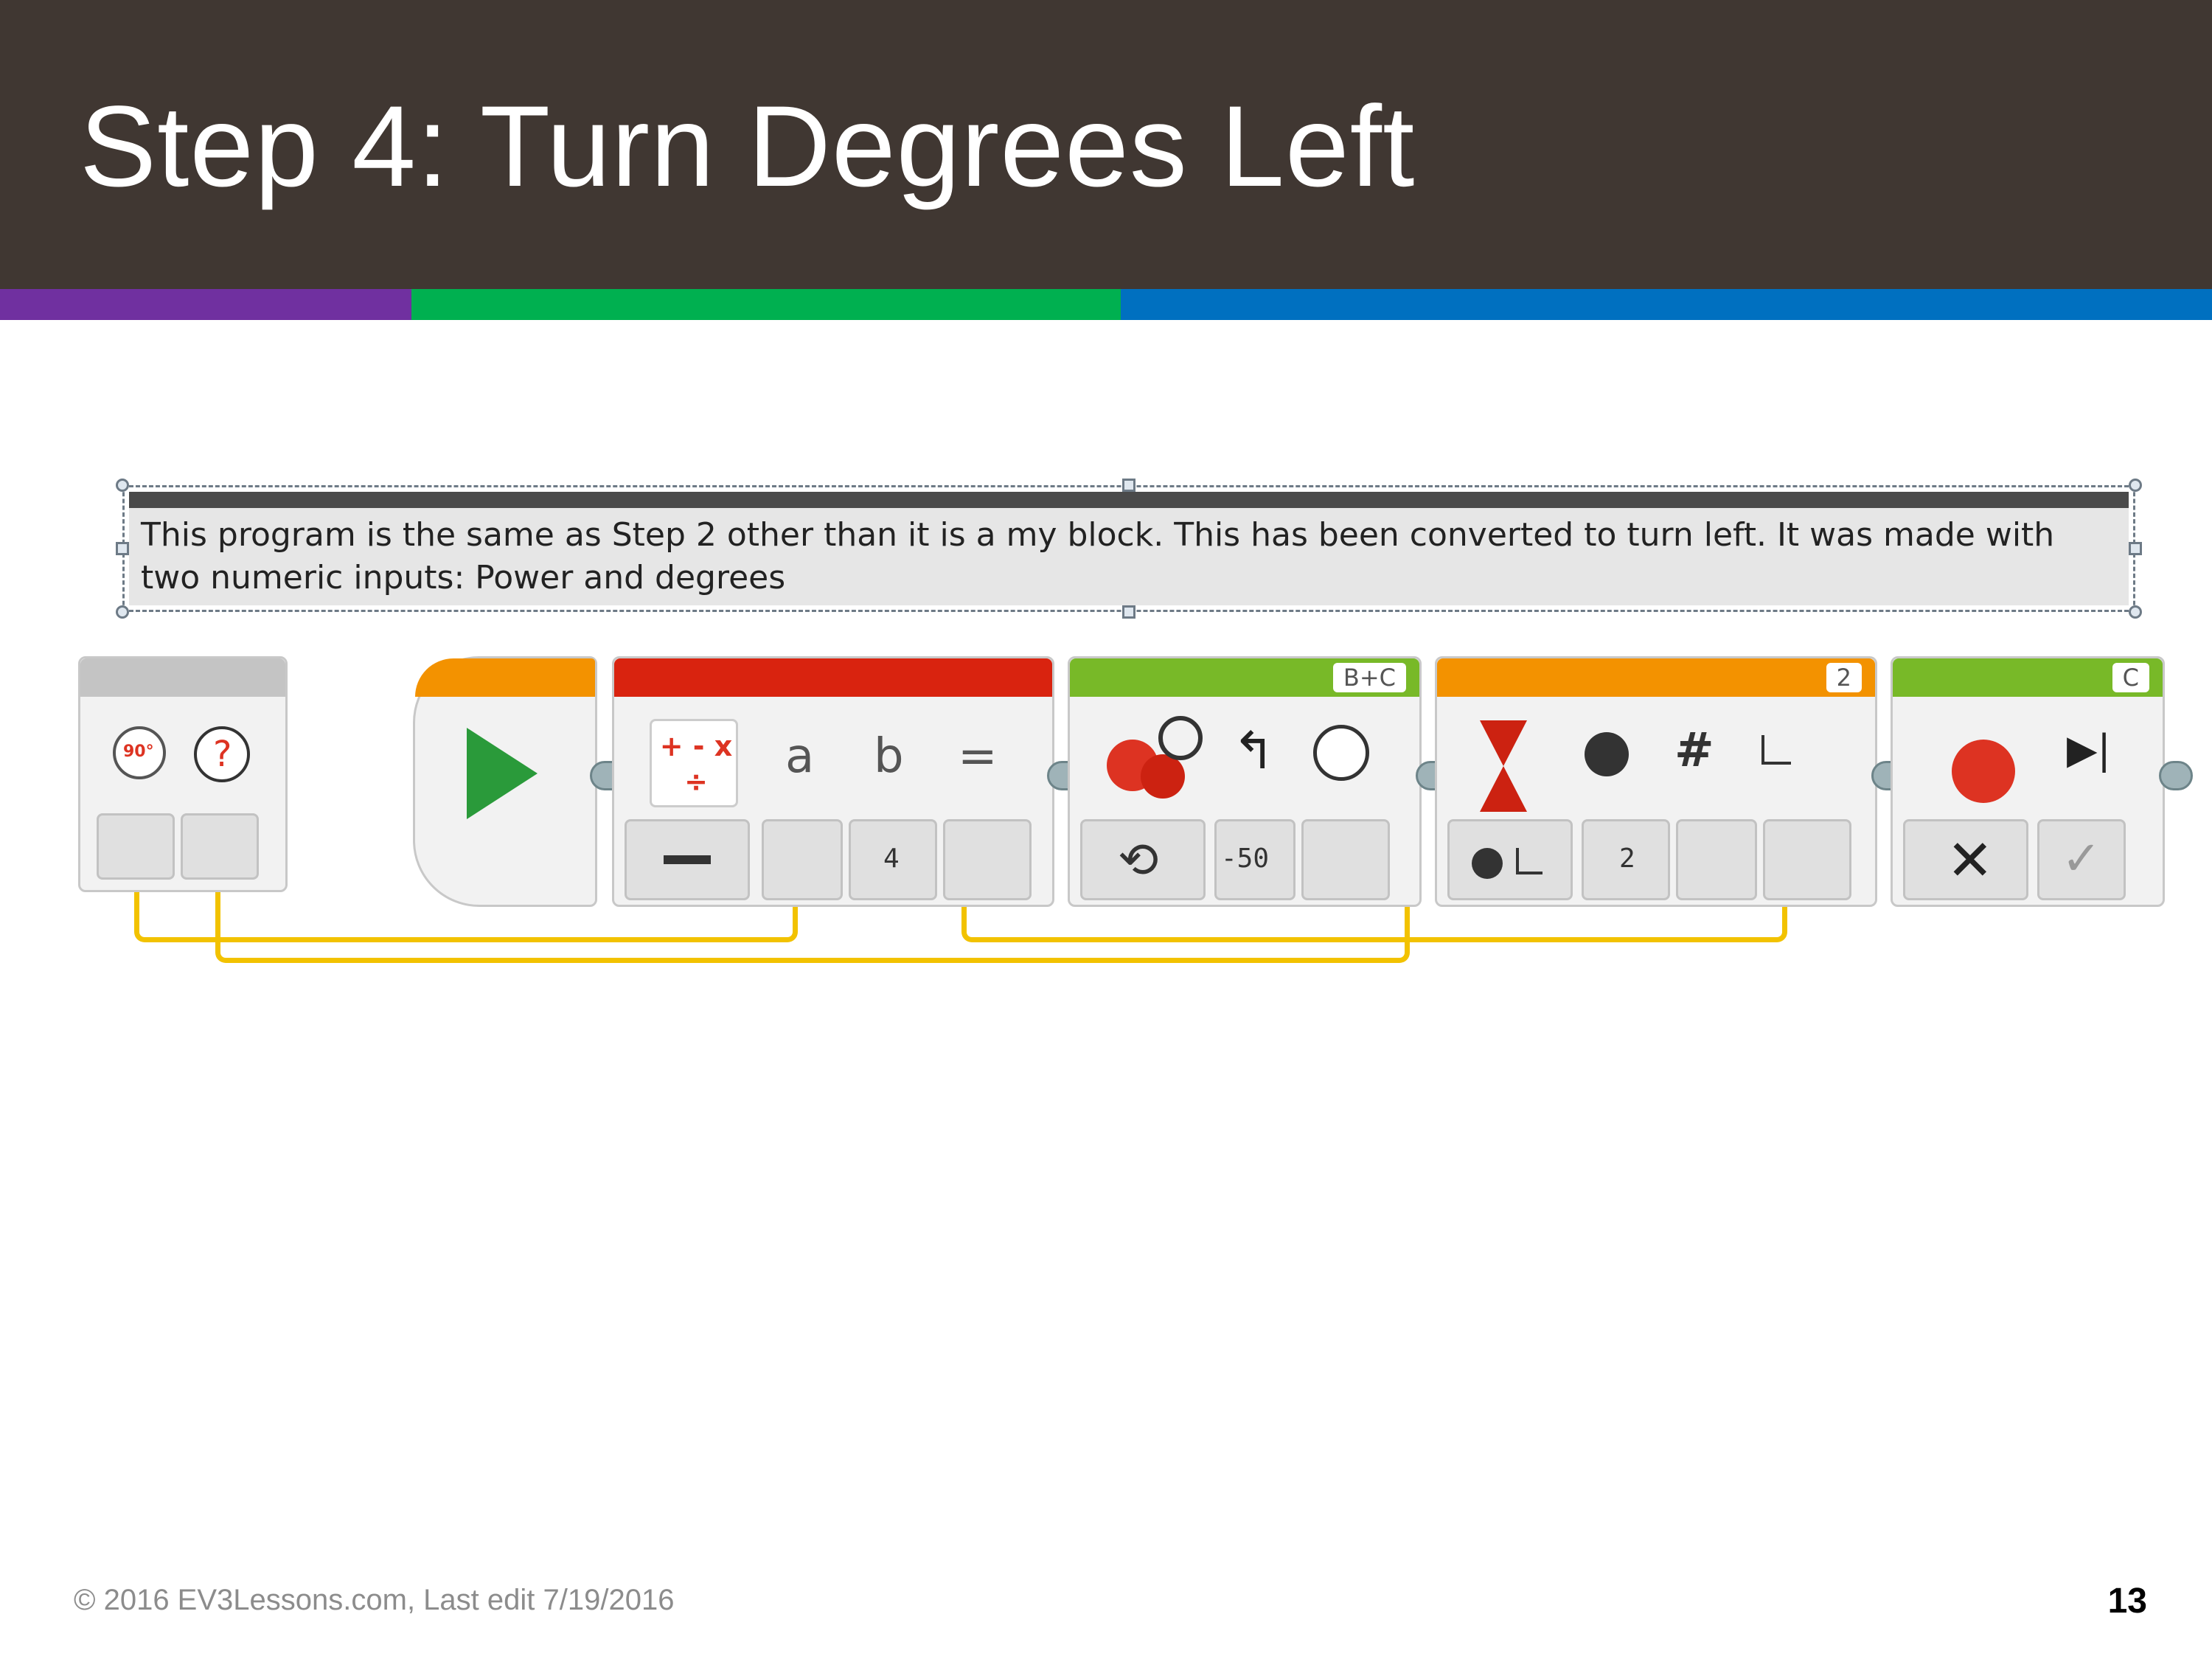 This screenshot has width=2212, height=1659. I want to click on number-sign-icon: #, so click(1694, 750).